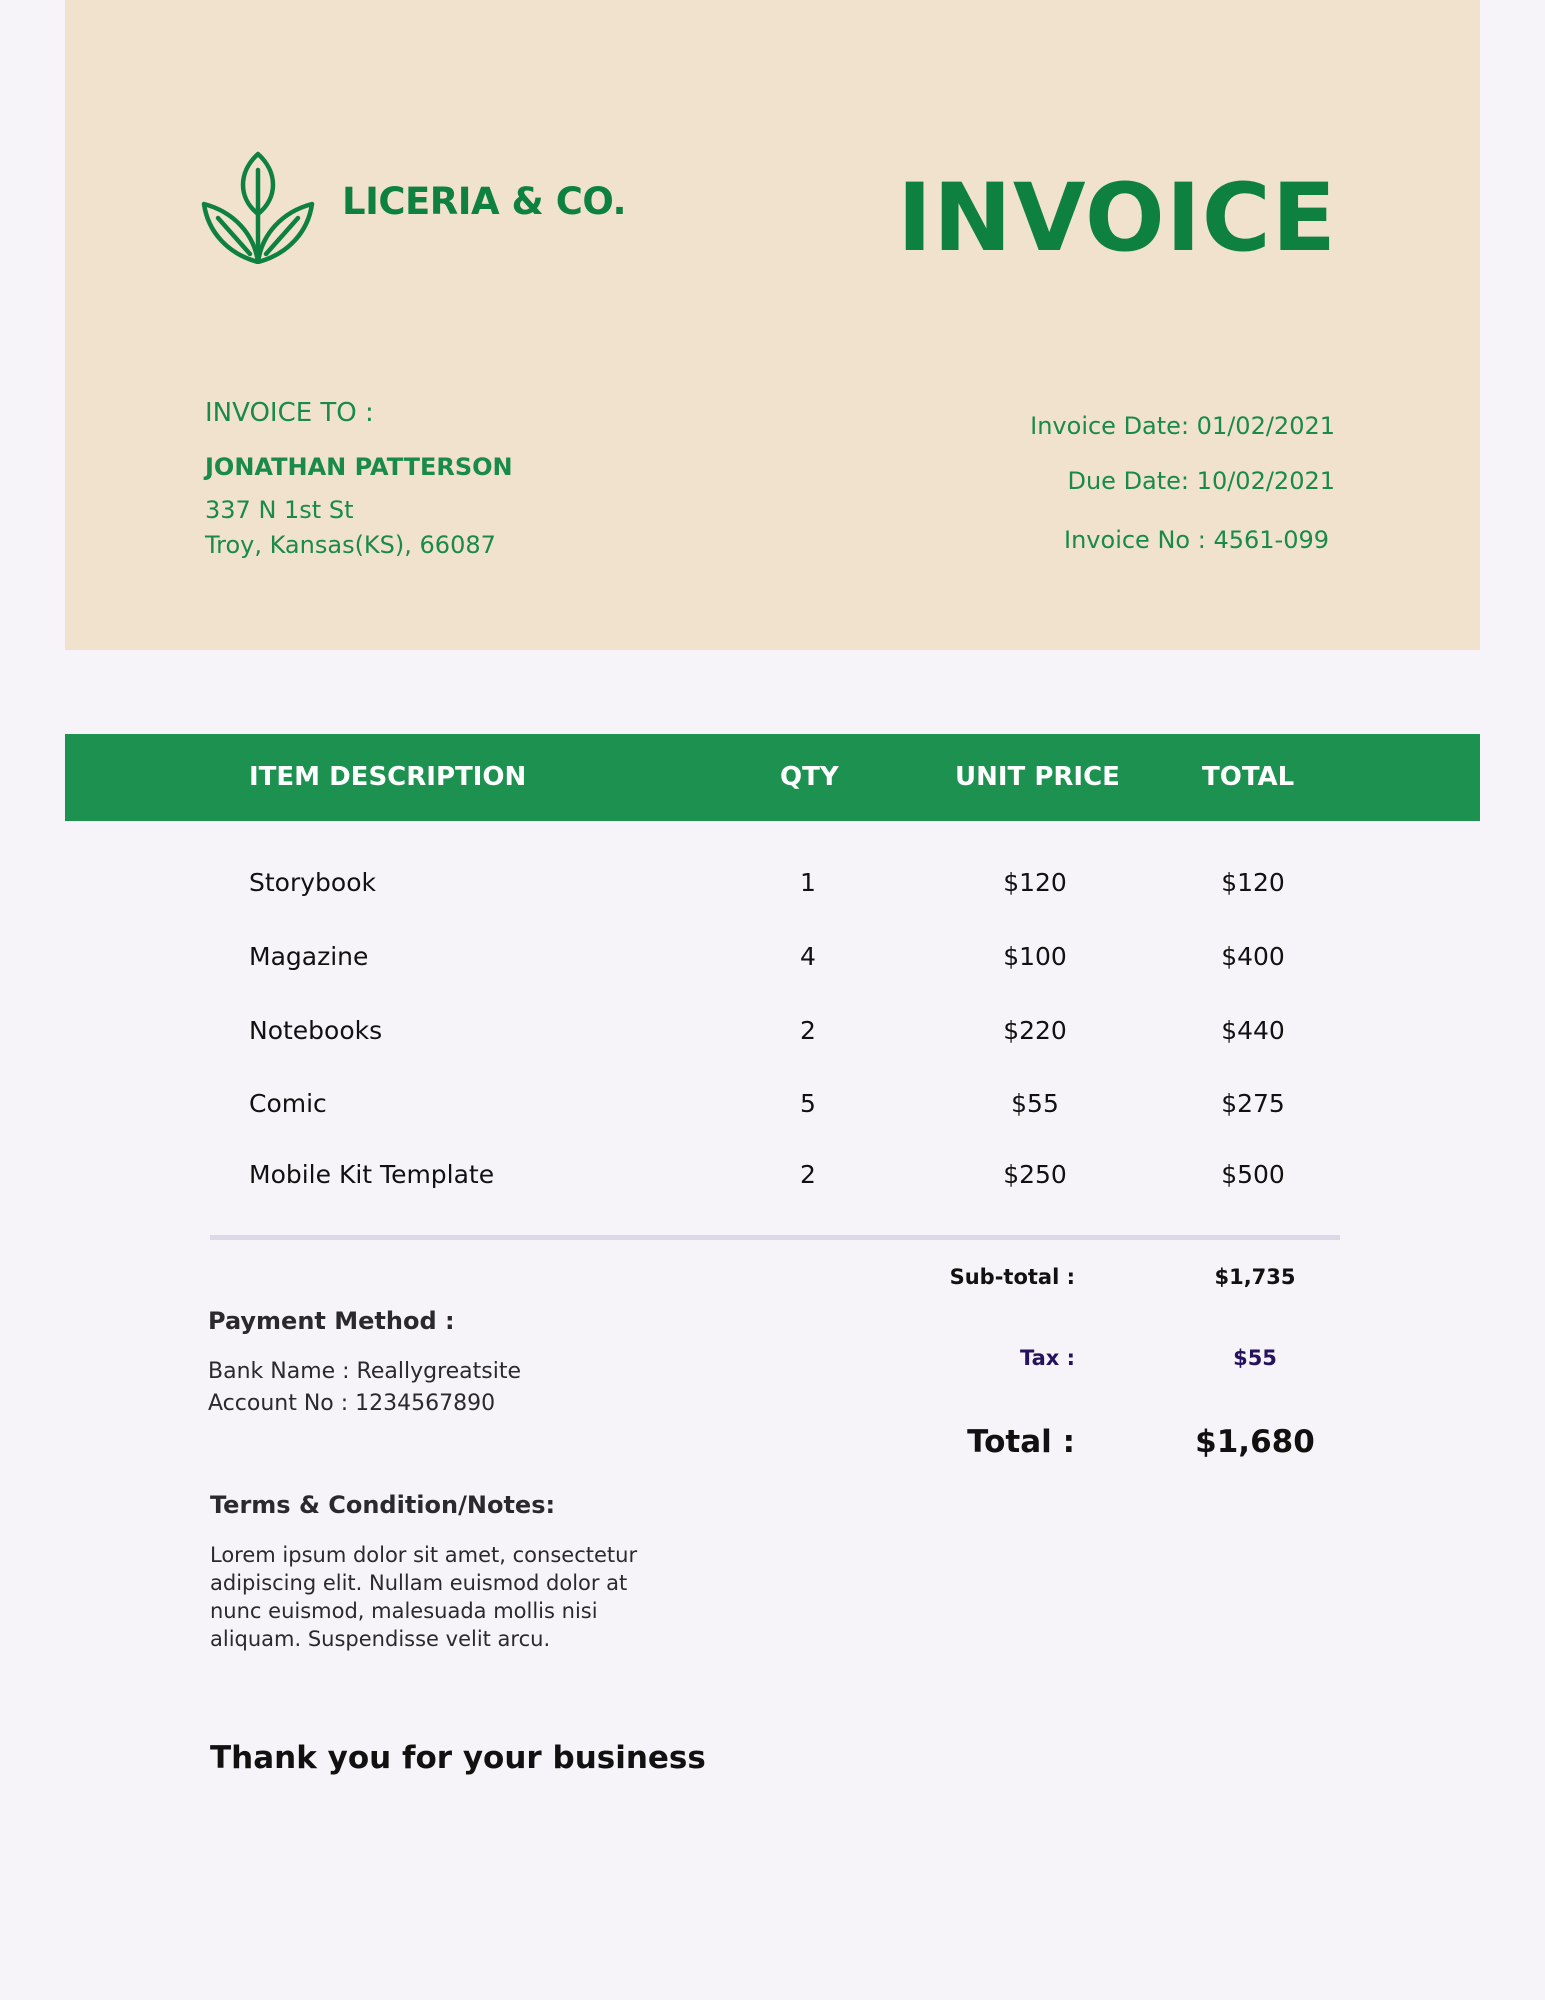 The height and width of the screenshot is (2000, 1545). I want to click on invoice-date-value: 01/02/2021, so click(1265, 426).